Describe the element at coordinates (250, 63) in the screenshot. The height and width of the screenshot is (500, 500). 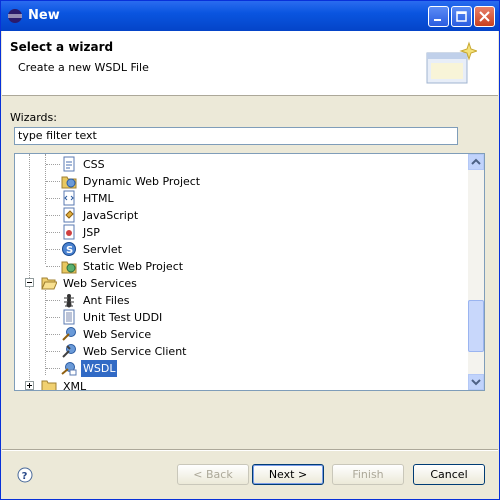
I see `wizard-header: Select a wizard Create a new WSDL File` at that location.